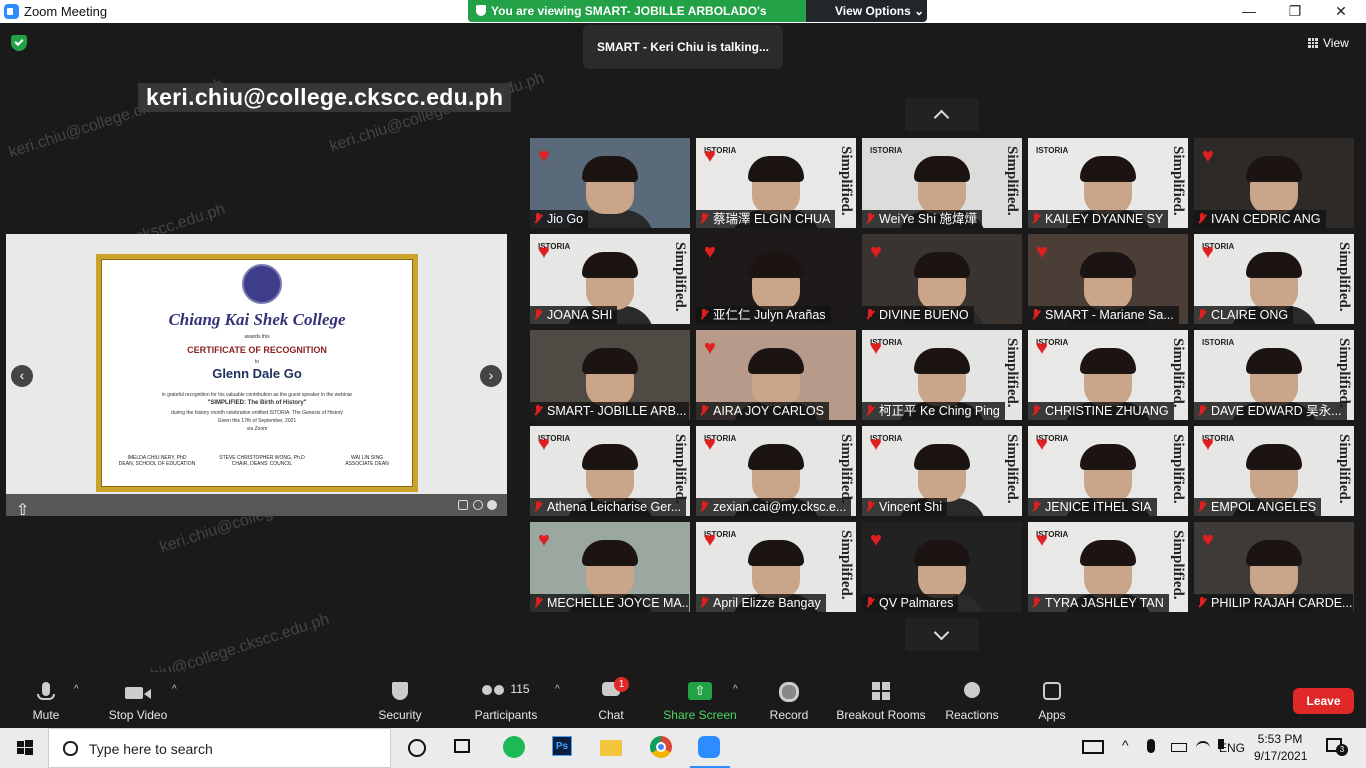  I want to click on participant-tile: ♥ DIVINE BUENO, so click(942, 279).